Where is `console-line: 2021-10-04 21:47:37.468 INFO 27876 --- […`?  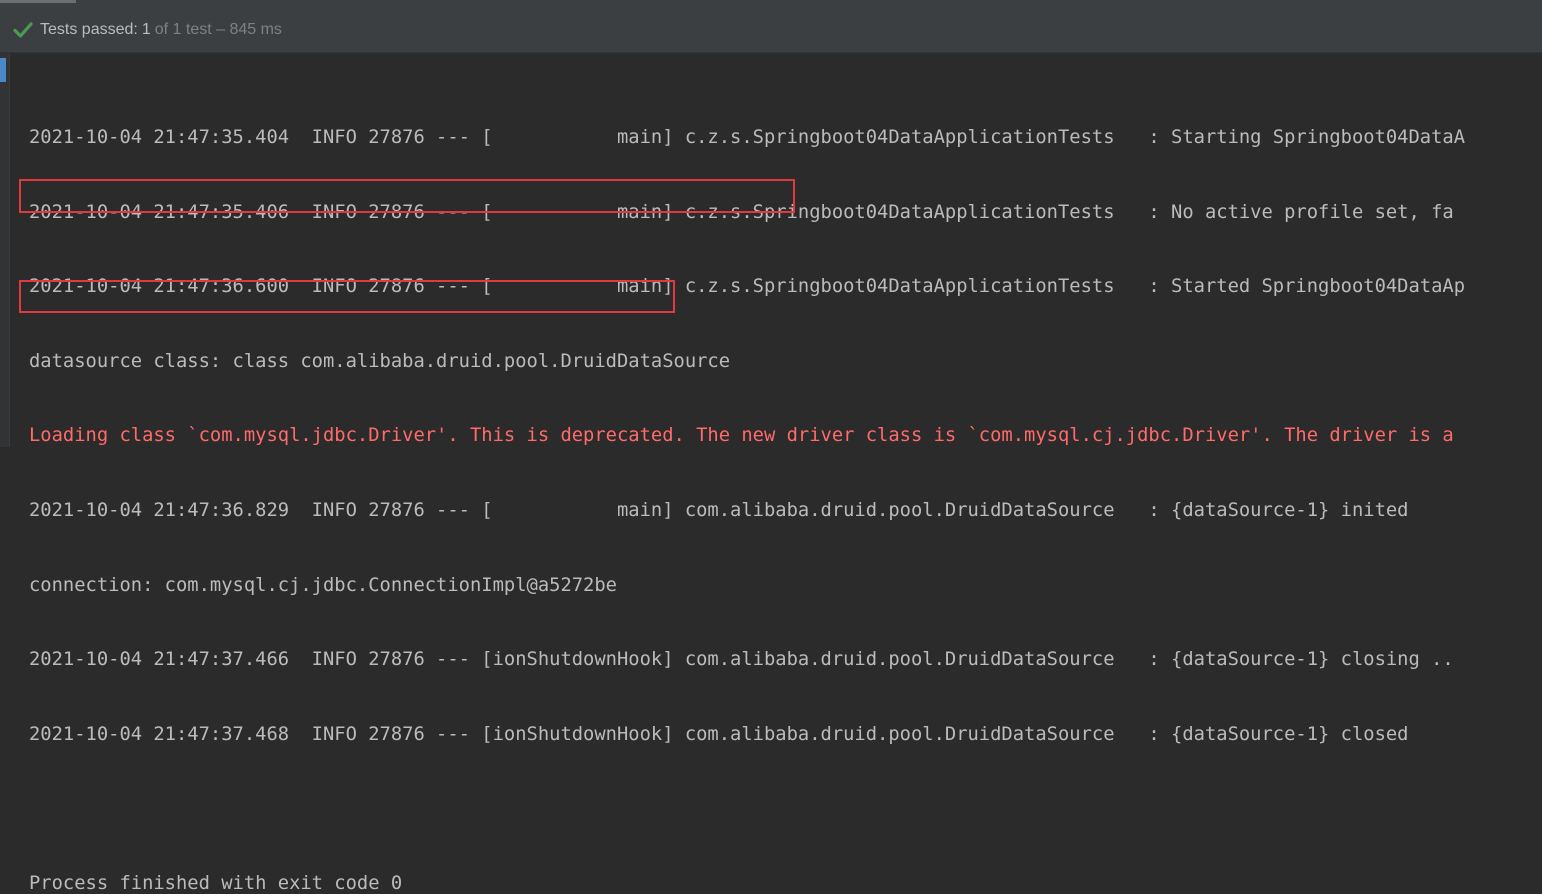
console-line: 2021-10-04 21:47:37.468 INFO 27876 --- [… is located at coordinates (719, 734).